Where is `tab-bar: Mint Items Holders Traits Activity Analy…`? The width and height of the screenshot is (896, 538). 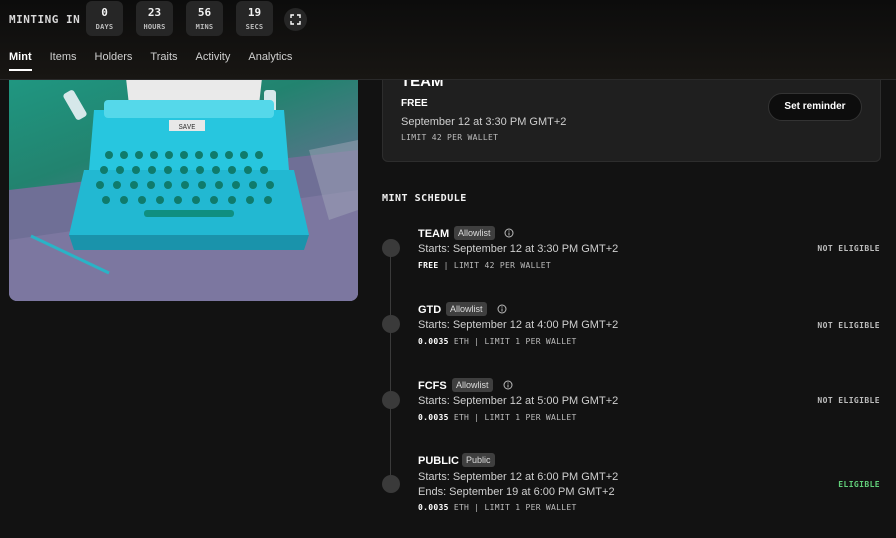
tab-bar: Mint Items Holders Traits Activity Analy… is located at coordinates (159, 61).